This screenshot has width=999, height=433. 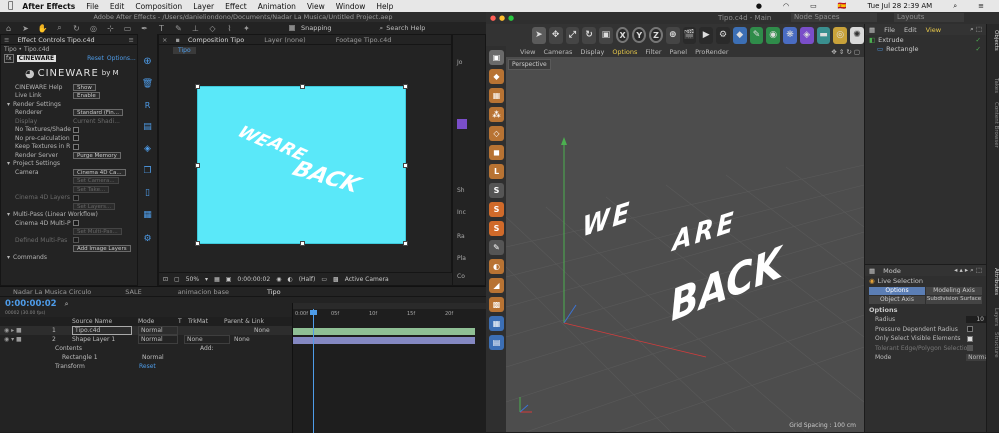 I want to click on move-tool-icon: ✥, so click(x=555, y=35).